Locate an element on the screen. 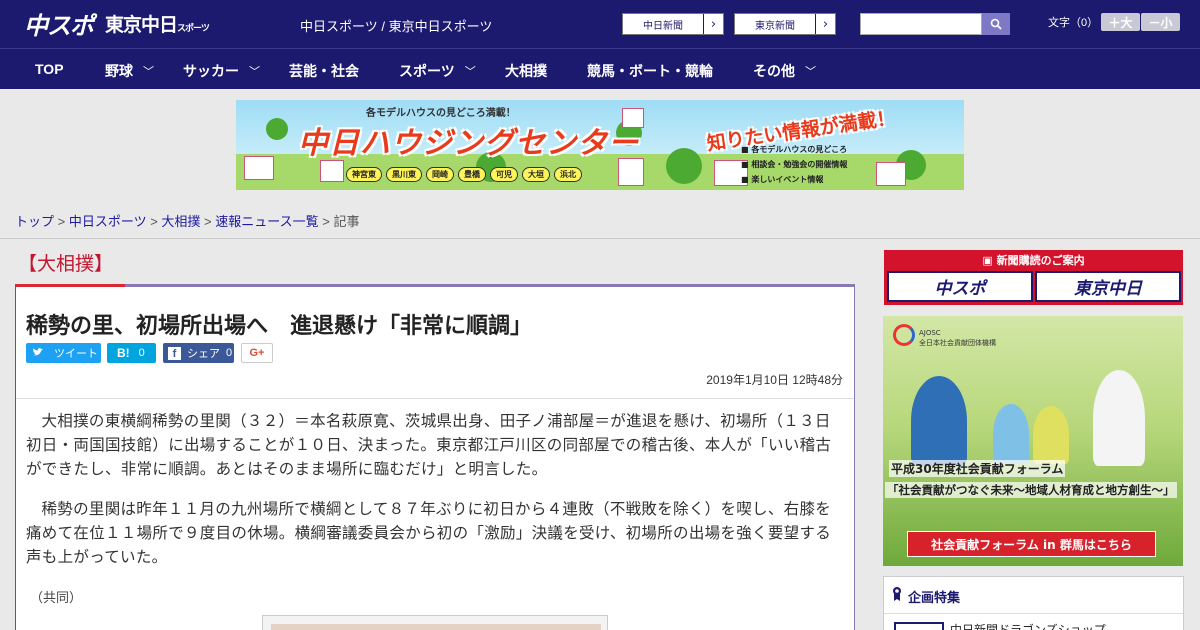 The width and height of the screenshot is (1200, 630). nav-soccer: サッカー ﹀ is located at coordinates (221, 71).